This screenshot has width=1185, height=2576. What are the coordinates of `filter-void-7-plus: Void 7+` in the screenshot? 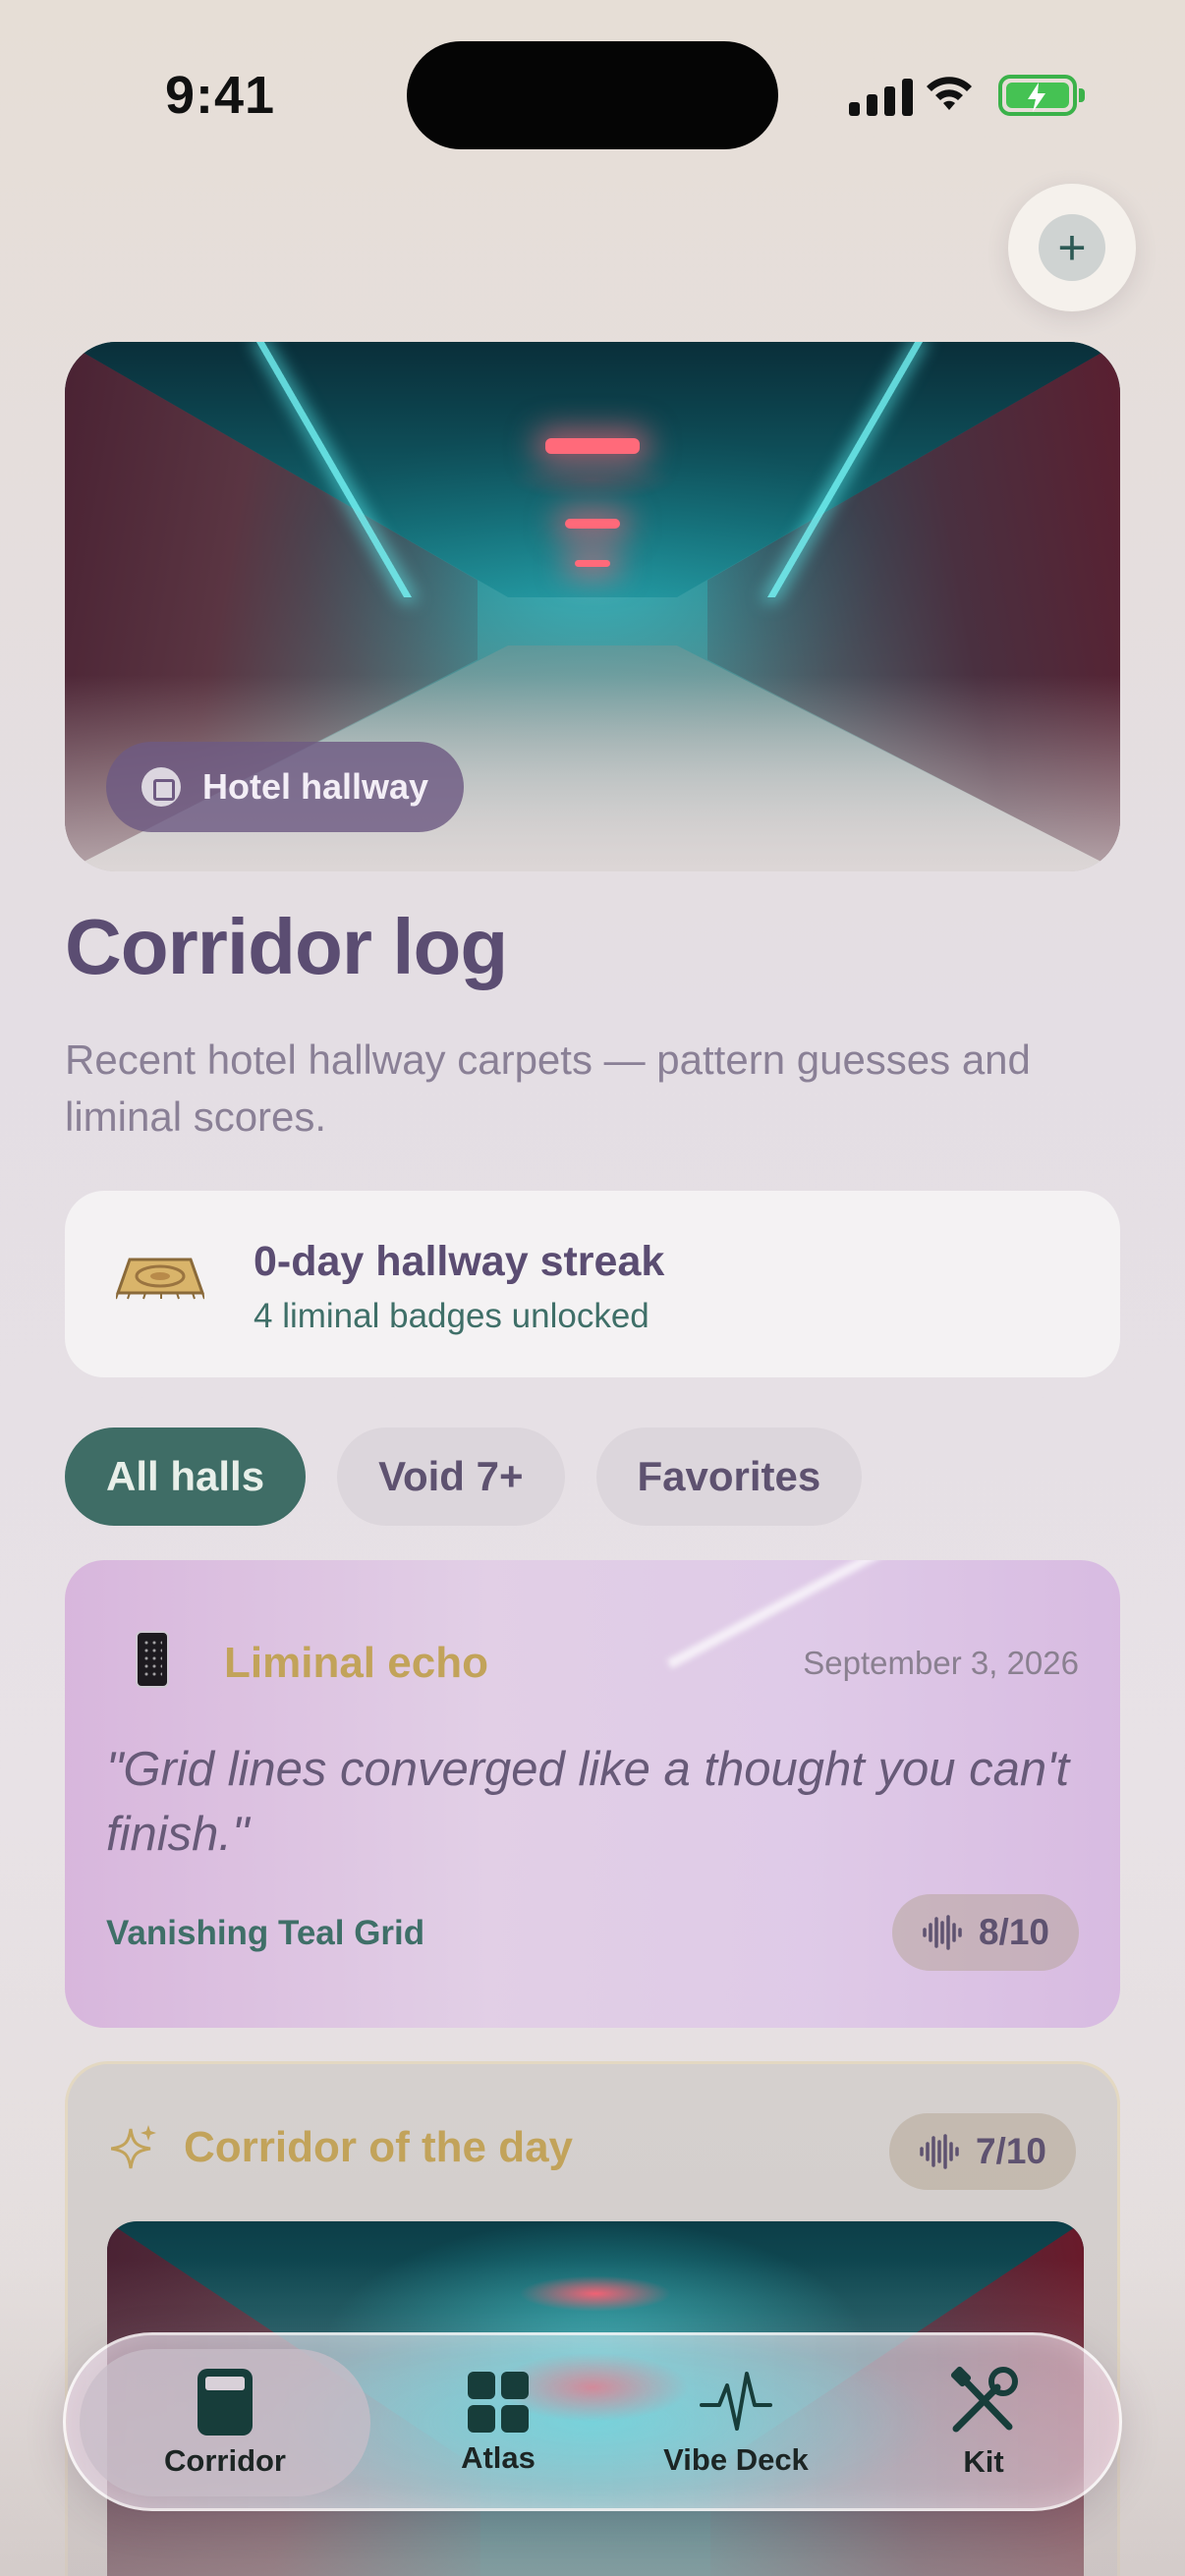 It's located at (451, 1477).